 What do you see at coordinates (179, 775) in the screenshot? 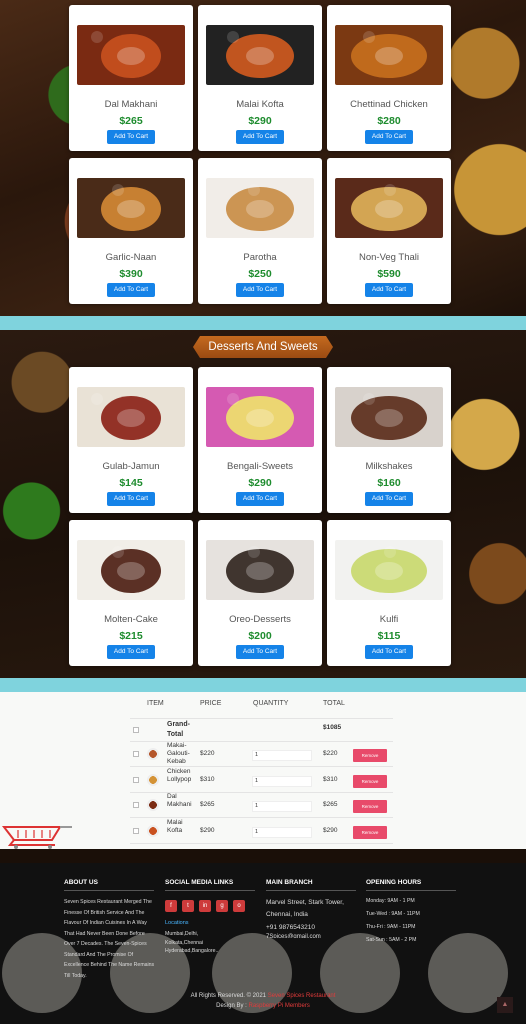
I see `cart-item-name: Chicken Lollypop` at bounding box center [179, 775].